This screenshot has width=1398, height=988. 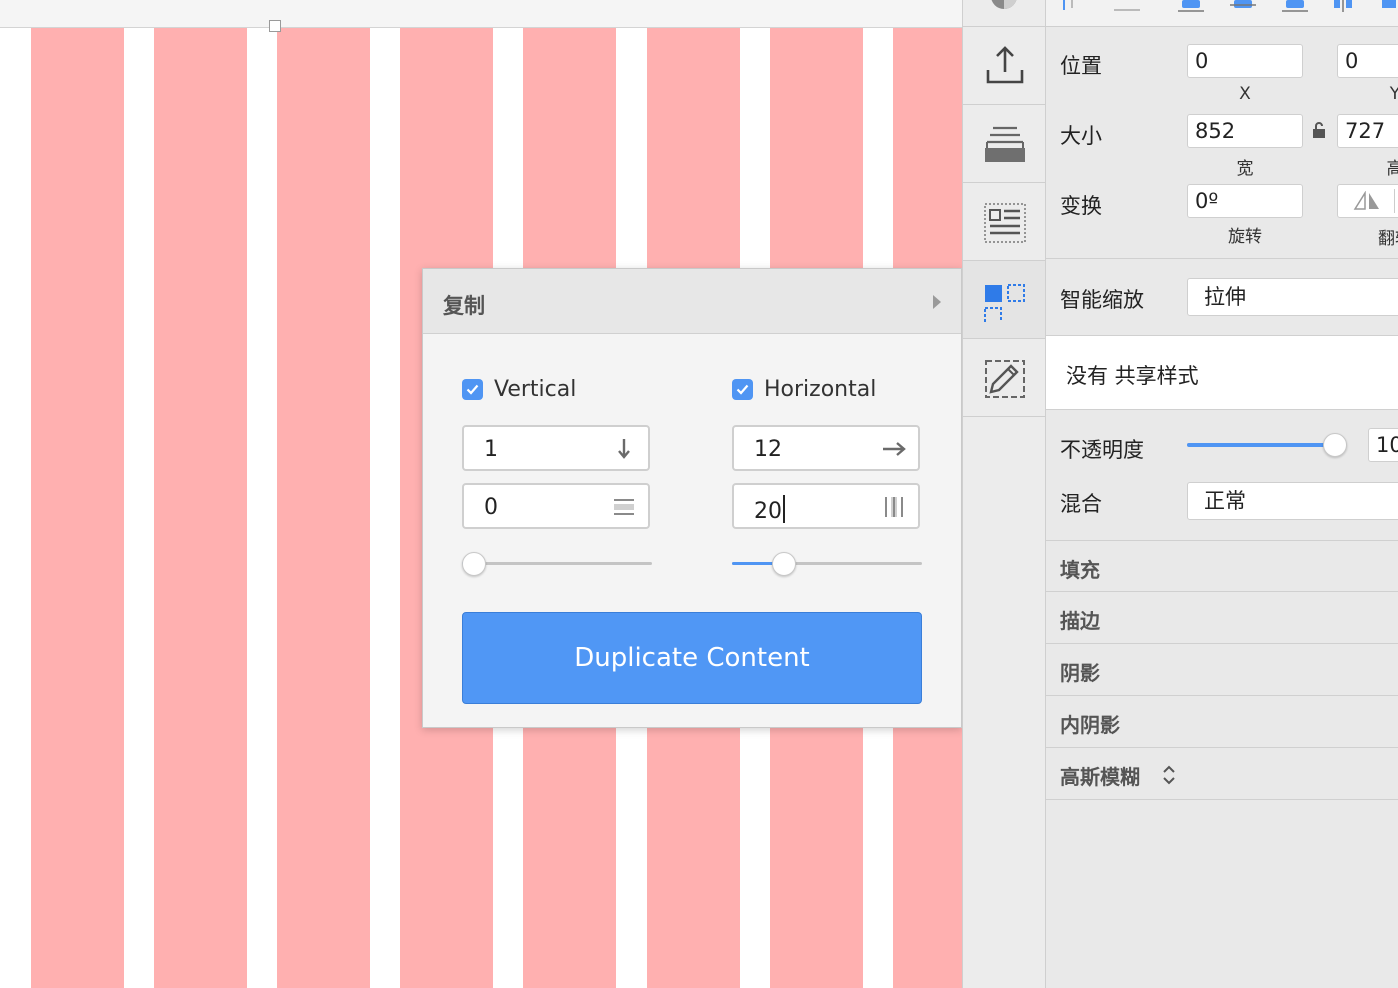 What do you see at coordinates (1127, 7) in the screenshot?
I see `align-center-icon` at bounding box center [1127, 7].